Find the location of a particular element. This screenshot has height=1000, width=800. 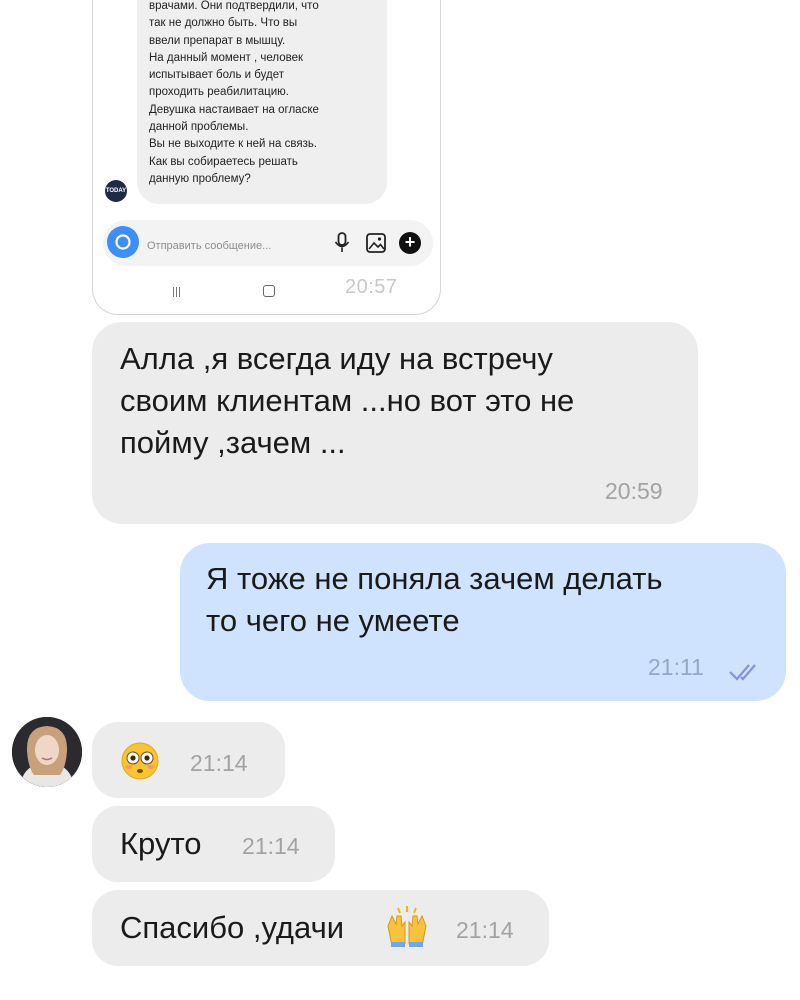

read-receipt-icon is located at coordinates (742, 672).